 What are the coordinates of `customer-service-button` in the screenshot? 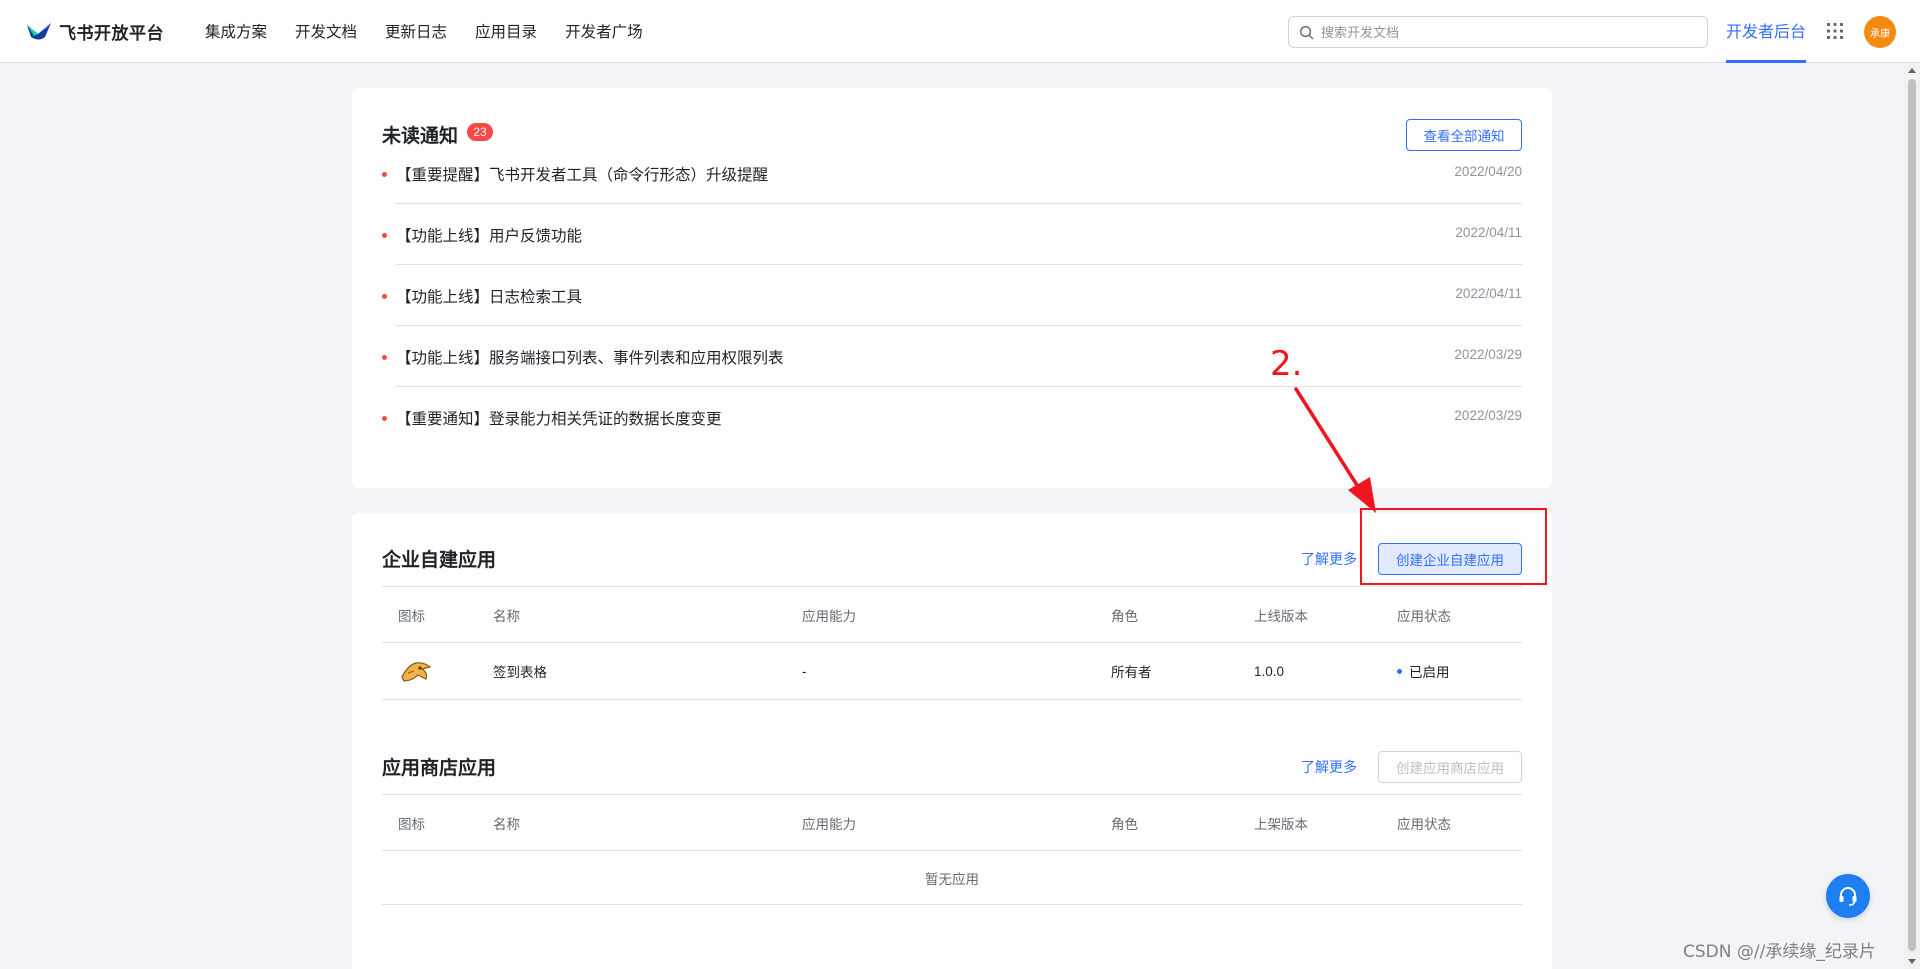 It's located at (1848, 896).